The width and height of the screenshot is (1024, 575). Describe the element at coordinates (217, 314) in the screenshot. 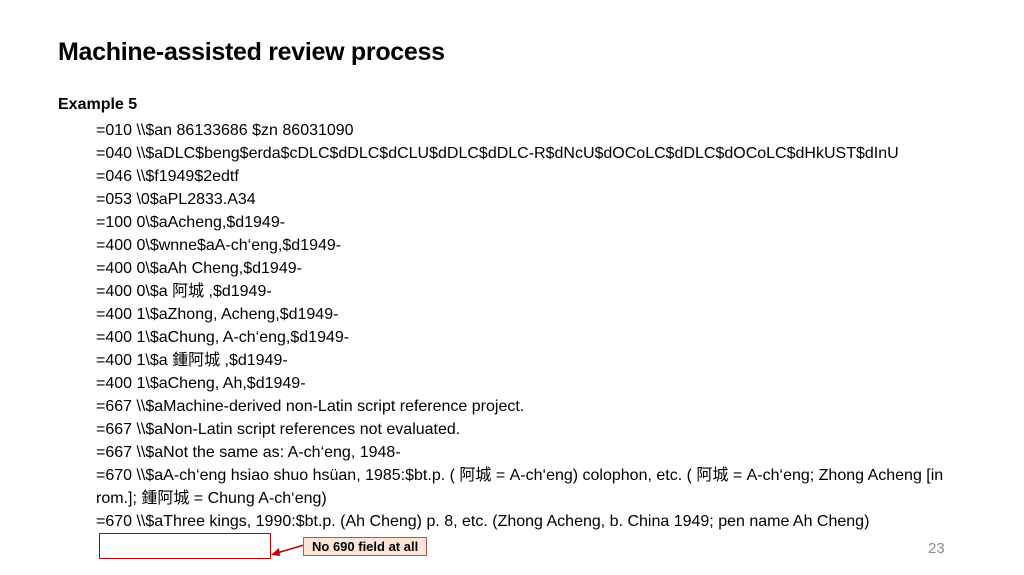

I see `marc-field-400: =400 1\$aZhong, Acheng,$d1949-` at that location.